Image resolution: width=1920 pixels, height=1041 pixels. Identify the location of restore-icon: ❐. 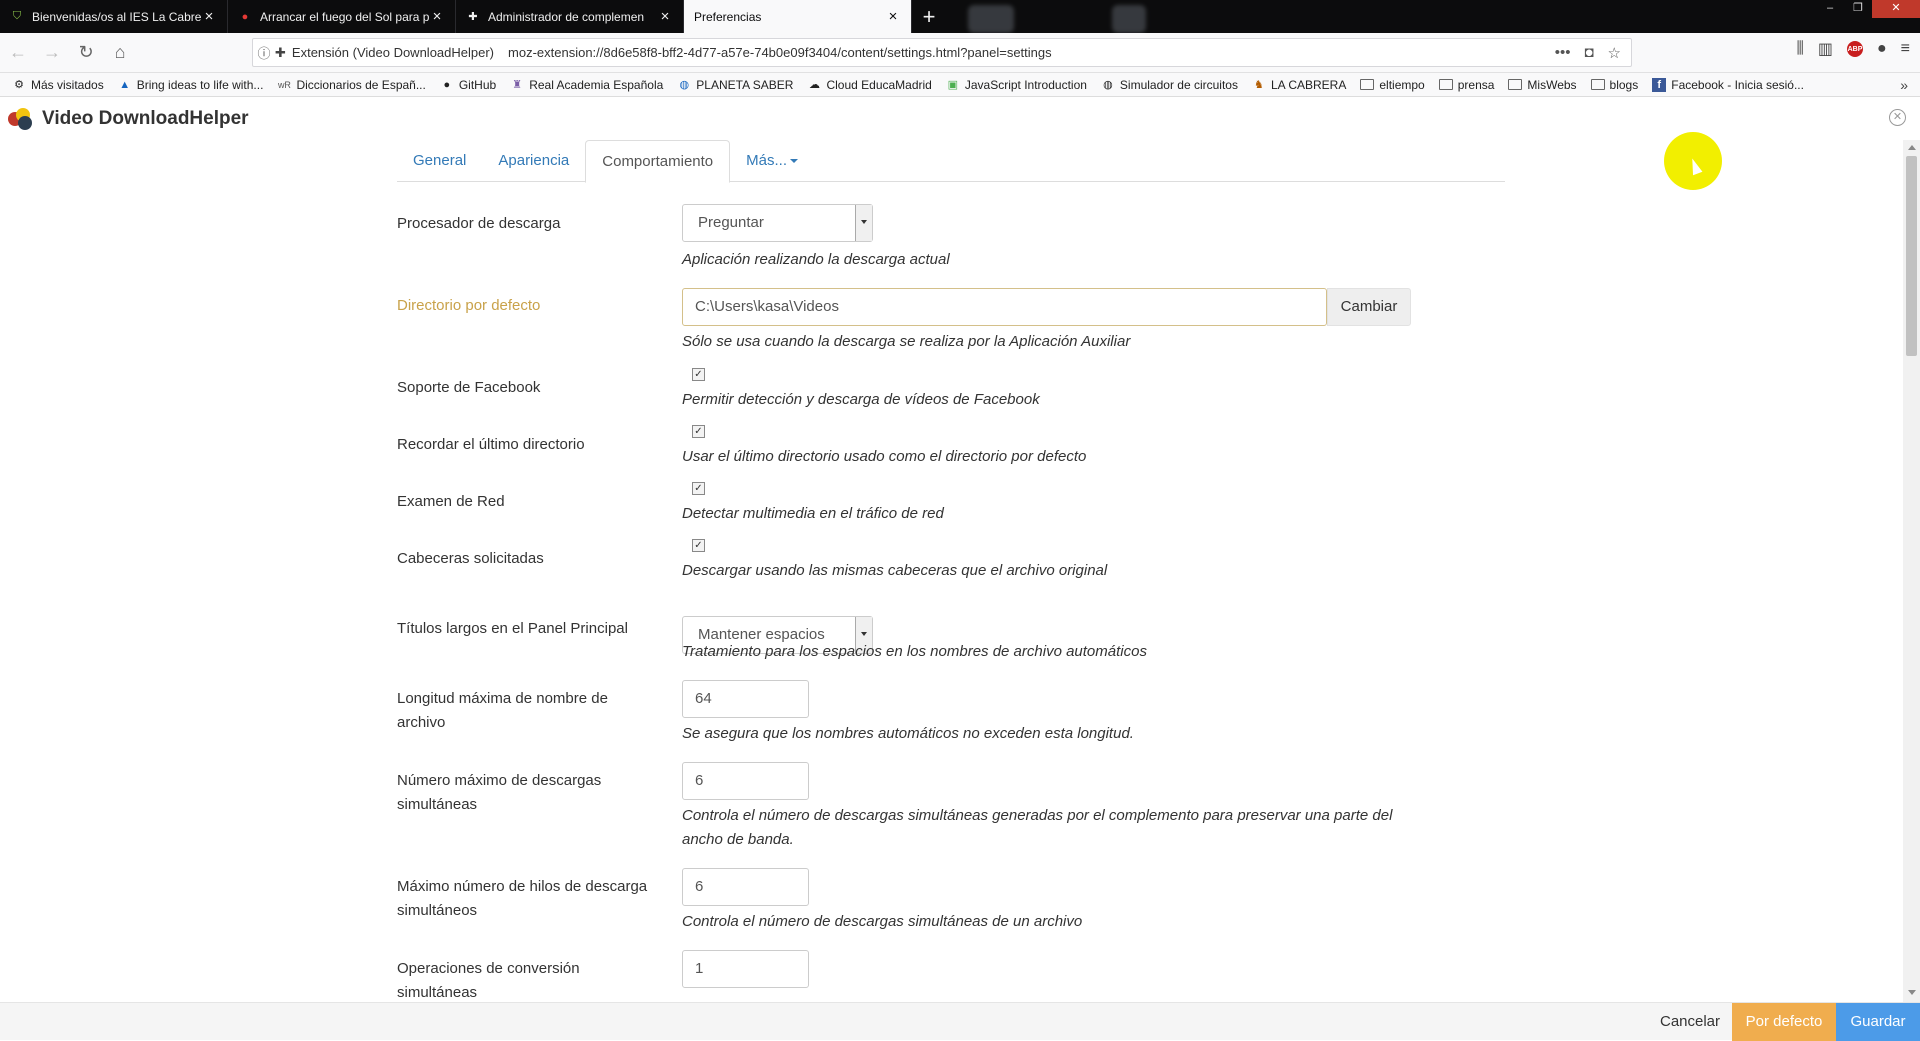
(1858, 9).